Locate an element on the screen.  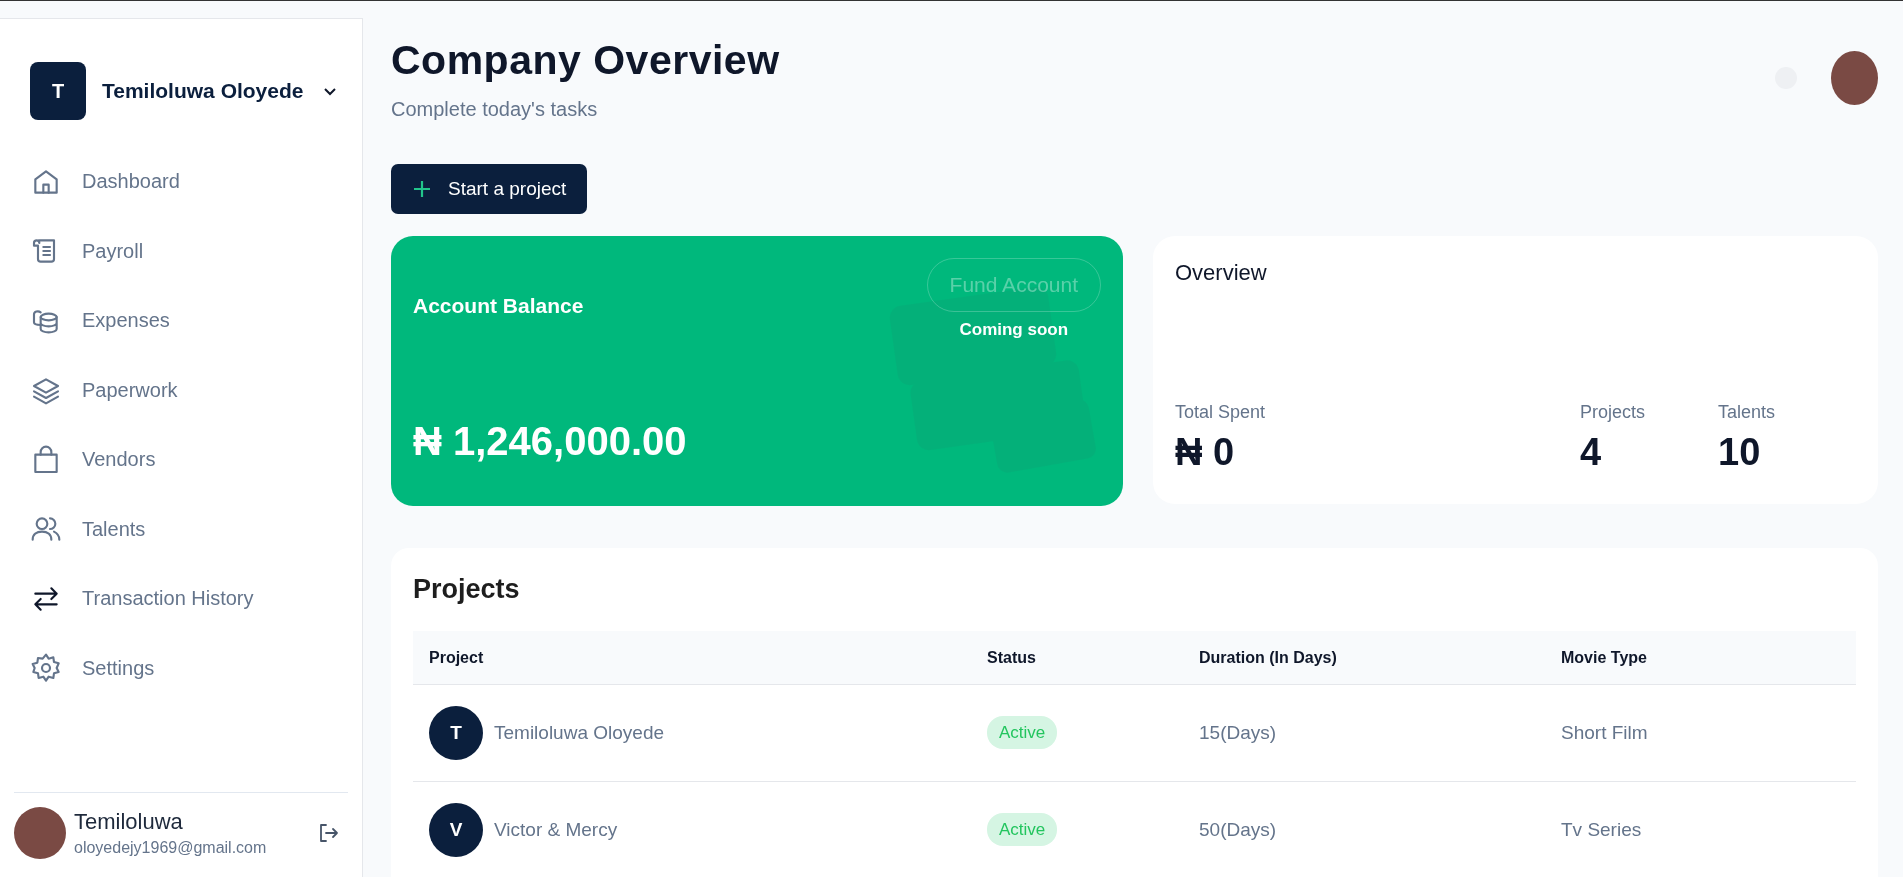
stat-value: ₦ 0 is located at coordinates (1205, 452).